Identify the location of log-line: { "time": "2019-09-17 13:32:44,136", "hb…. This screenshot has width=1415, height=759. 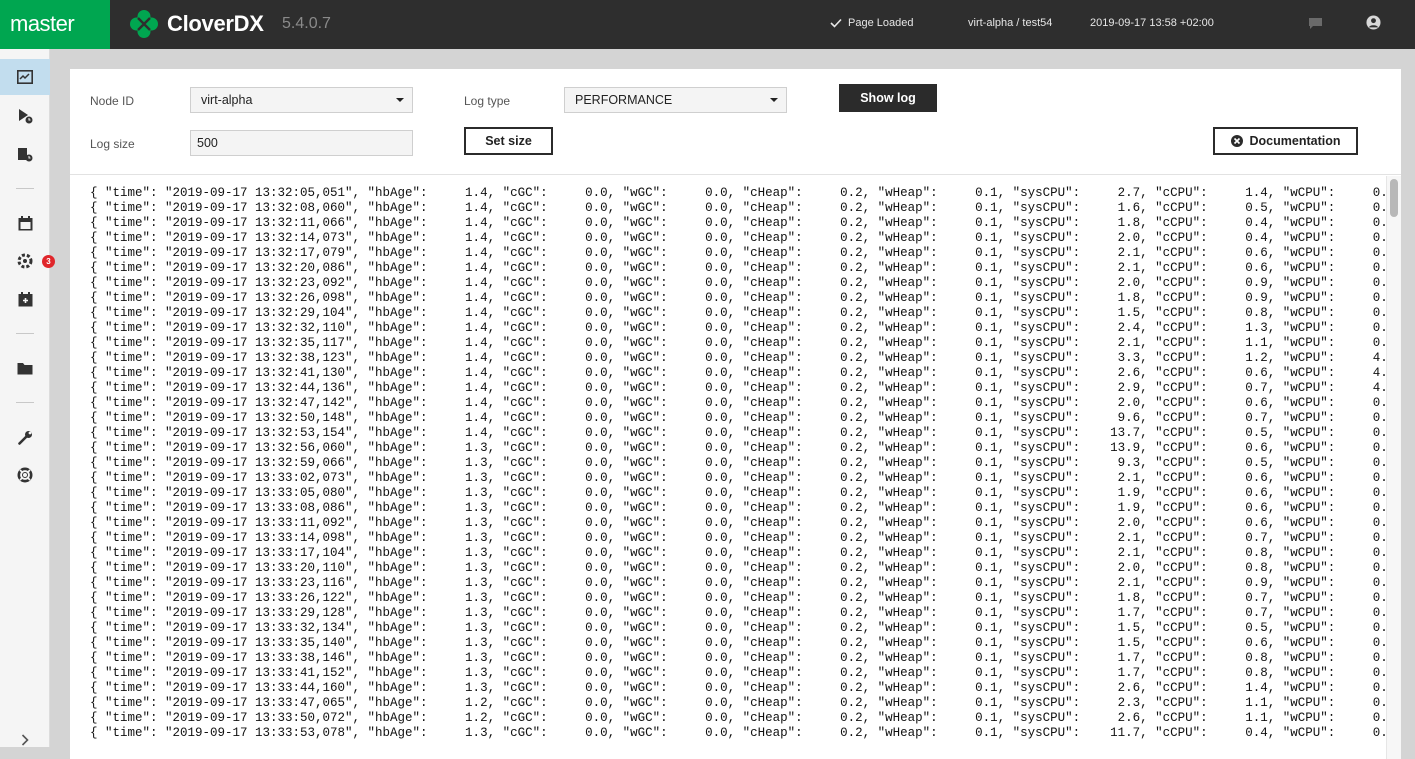
(738, 388).